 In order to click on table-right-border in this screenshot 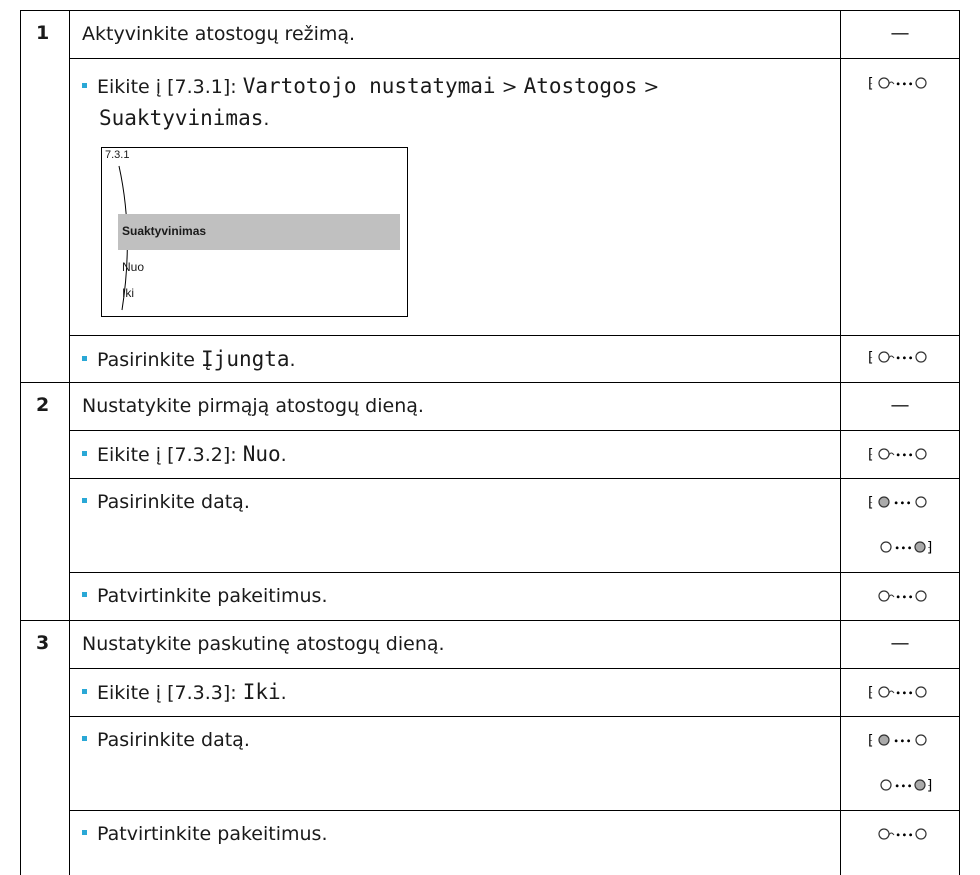, I will do `click(959, 442)`.